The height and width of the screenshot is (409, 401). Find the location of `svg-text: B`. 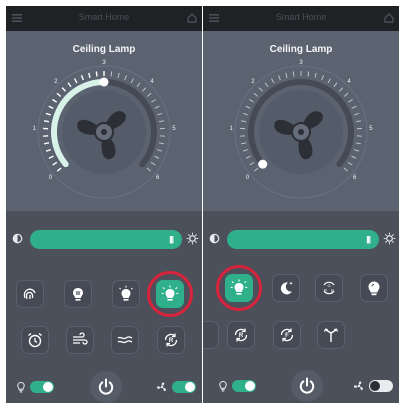

svg-text: B is located at coordinates (332, 290).